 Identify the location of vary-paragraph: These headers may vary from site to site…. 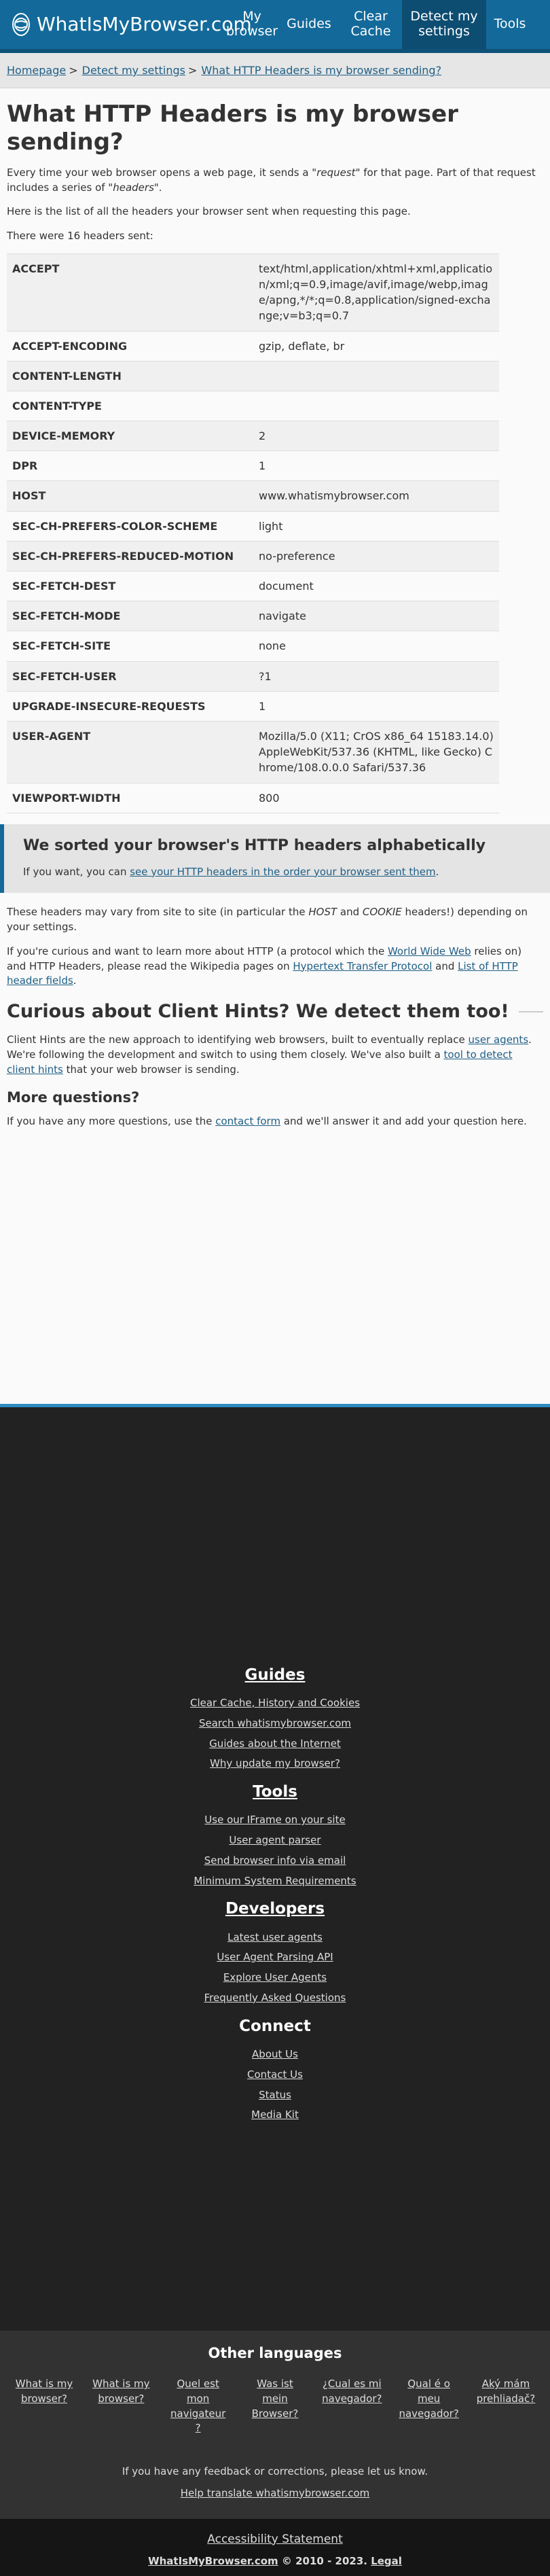
(267, 920).